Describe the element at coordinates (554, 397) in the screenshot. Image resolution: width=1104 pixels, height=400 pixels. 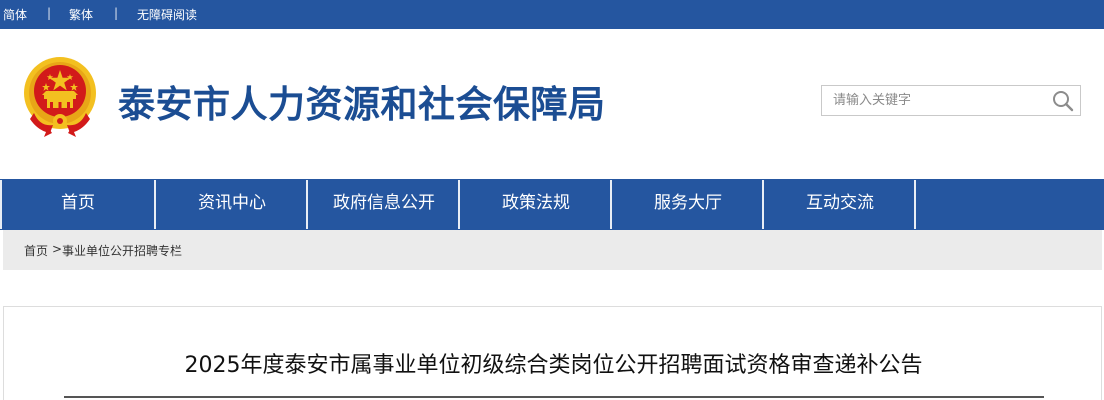
I see `title-divider` at that location.